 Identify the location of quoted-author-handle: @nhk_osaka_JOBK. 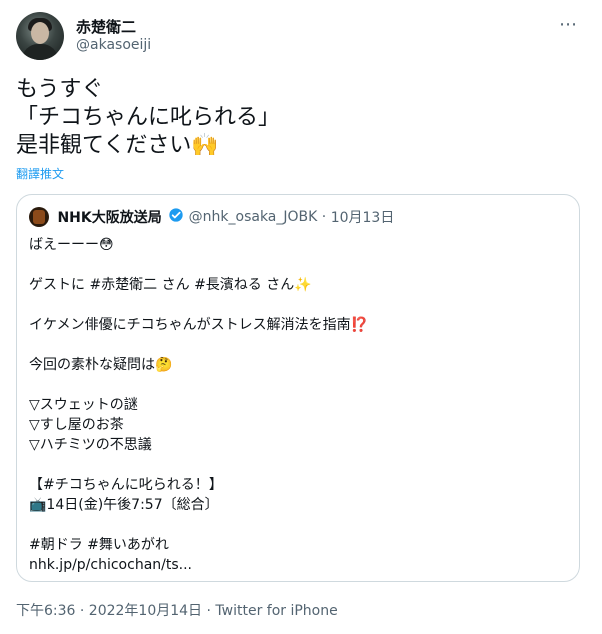
(253, 217).